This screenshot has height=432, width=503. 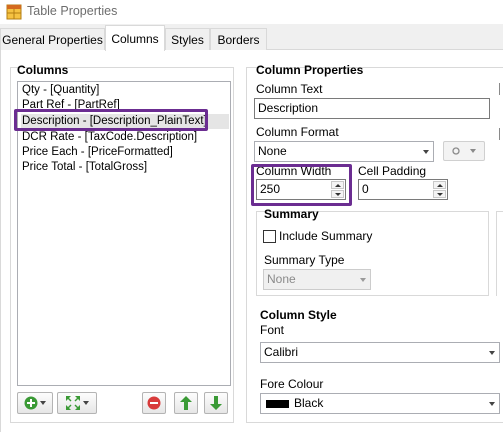 I want to click on remove-column-button, so click(x=154, y=403).